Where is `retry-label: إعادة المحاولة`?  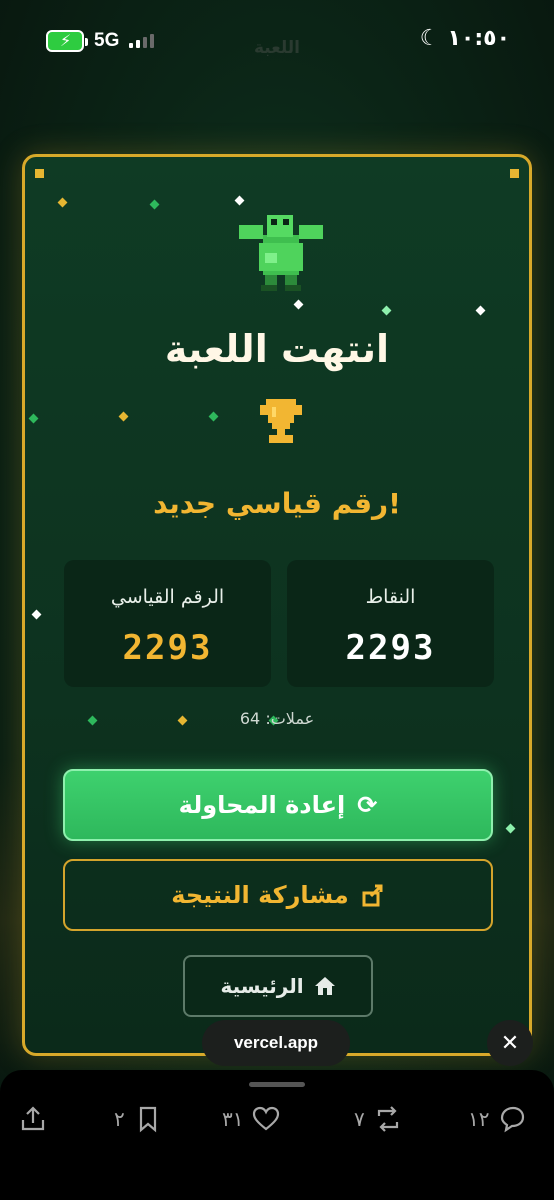 retry-label: إعادة المحاولة is located at coordinates (262, 805).